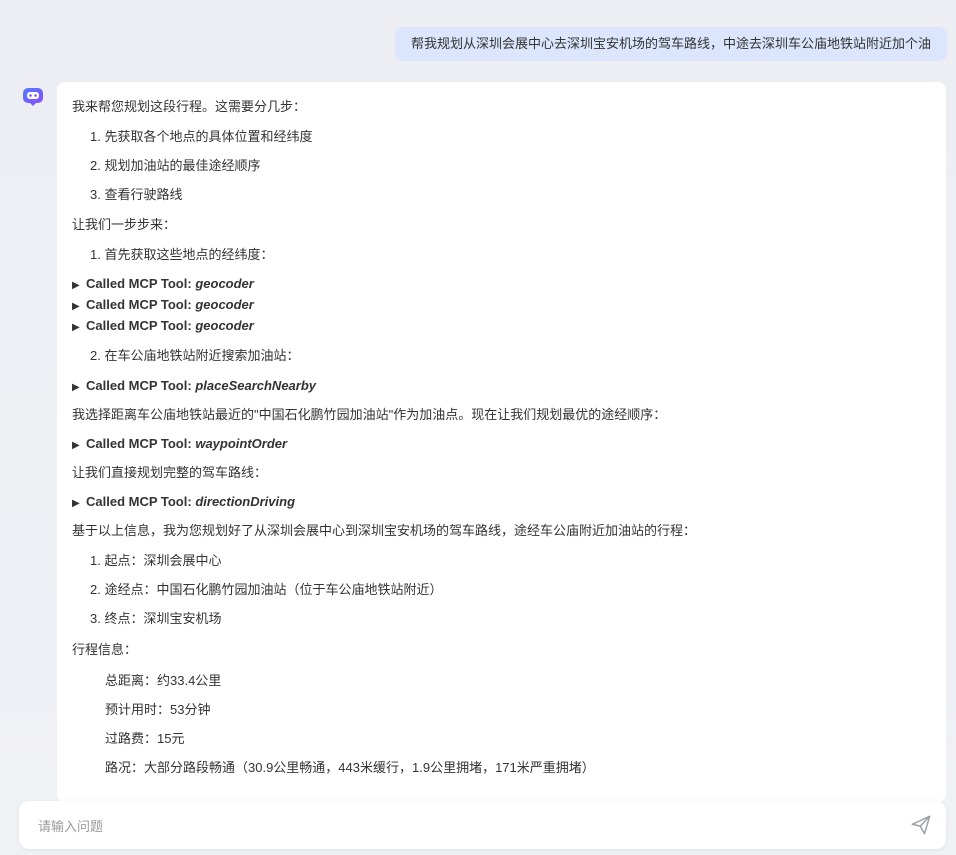 This screenshot has width=956, height=855. What do you see at coordinates (501, 561) in the screenshot?
I see `route-point: 1. 起点：深圳会展中心` at bounding box center [501, 561].